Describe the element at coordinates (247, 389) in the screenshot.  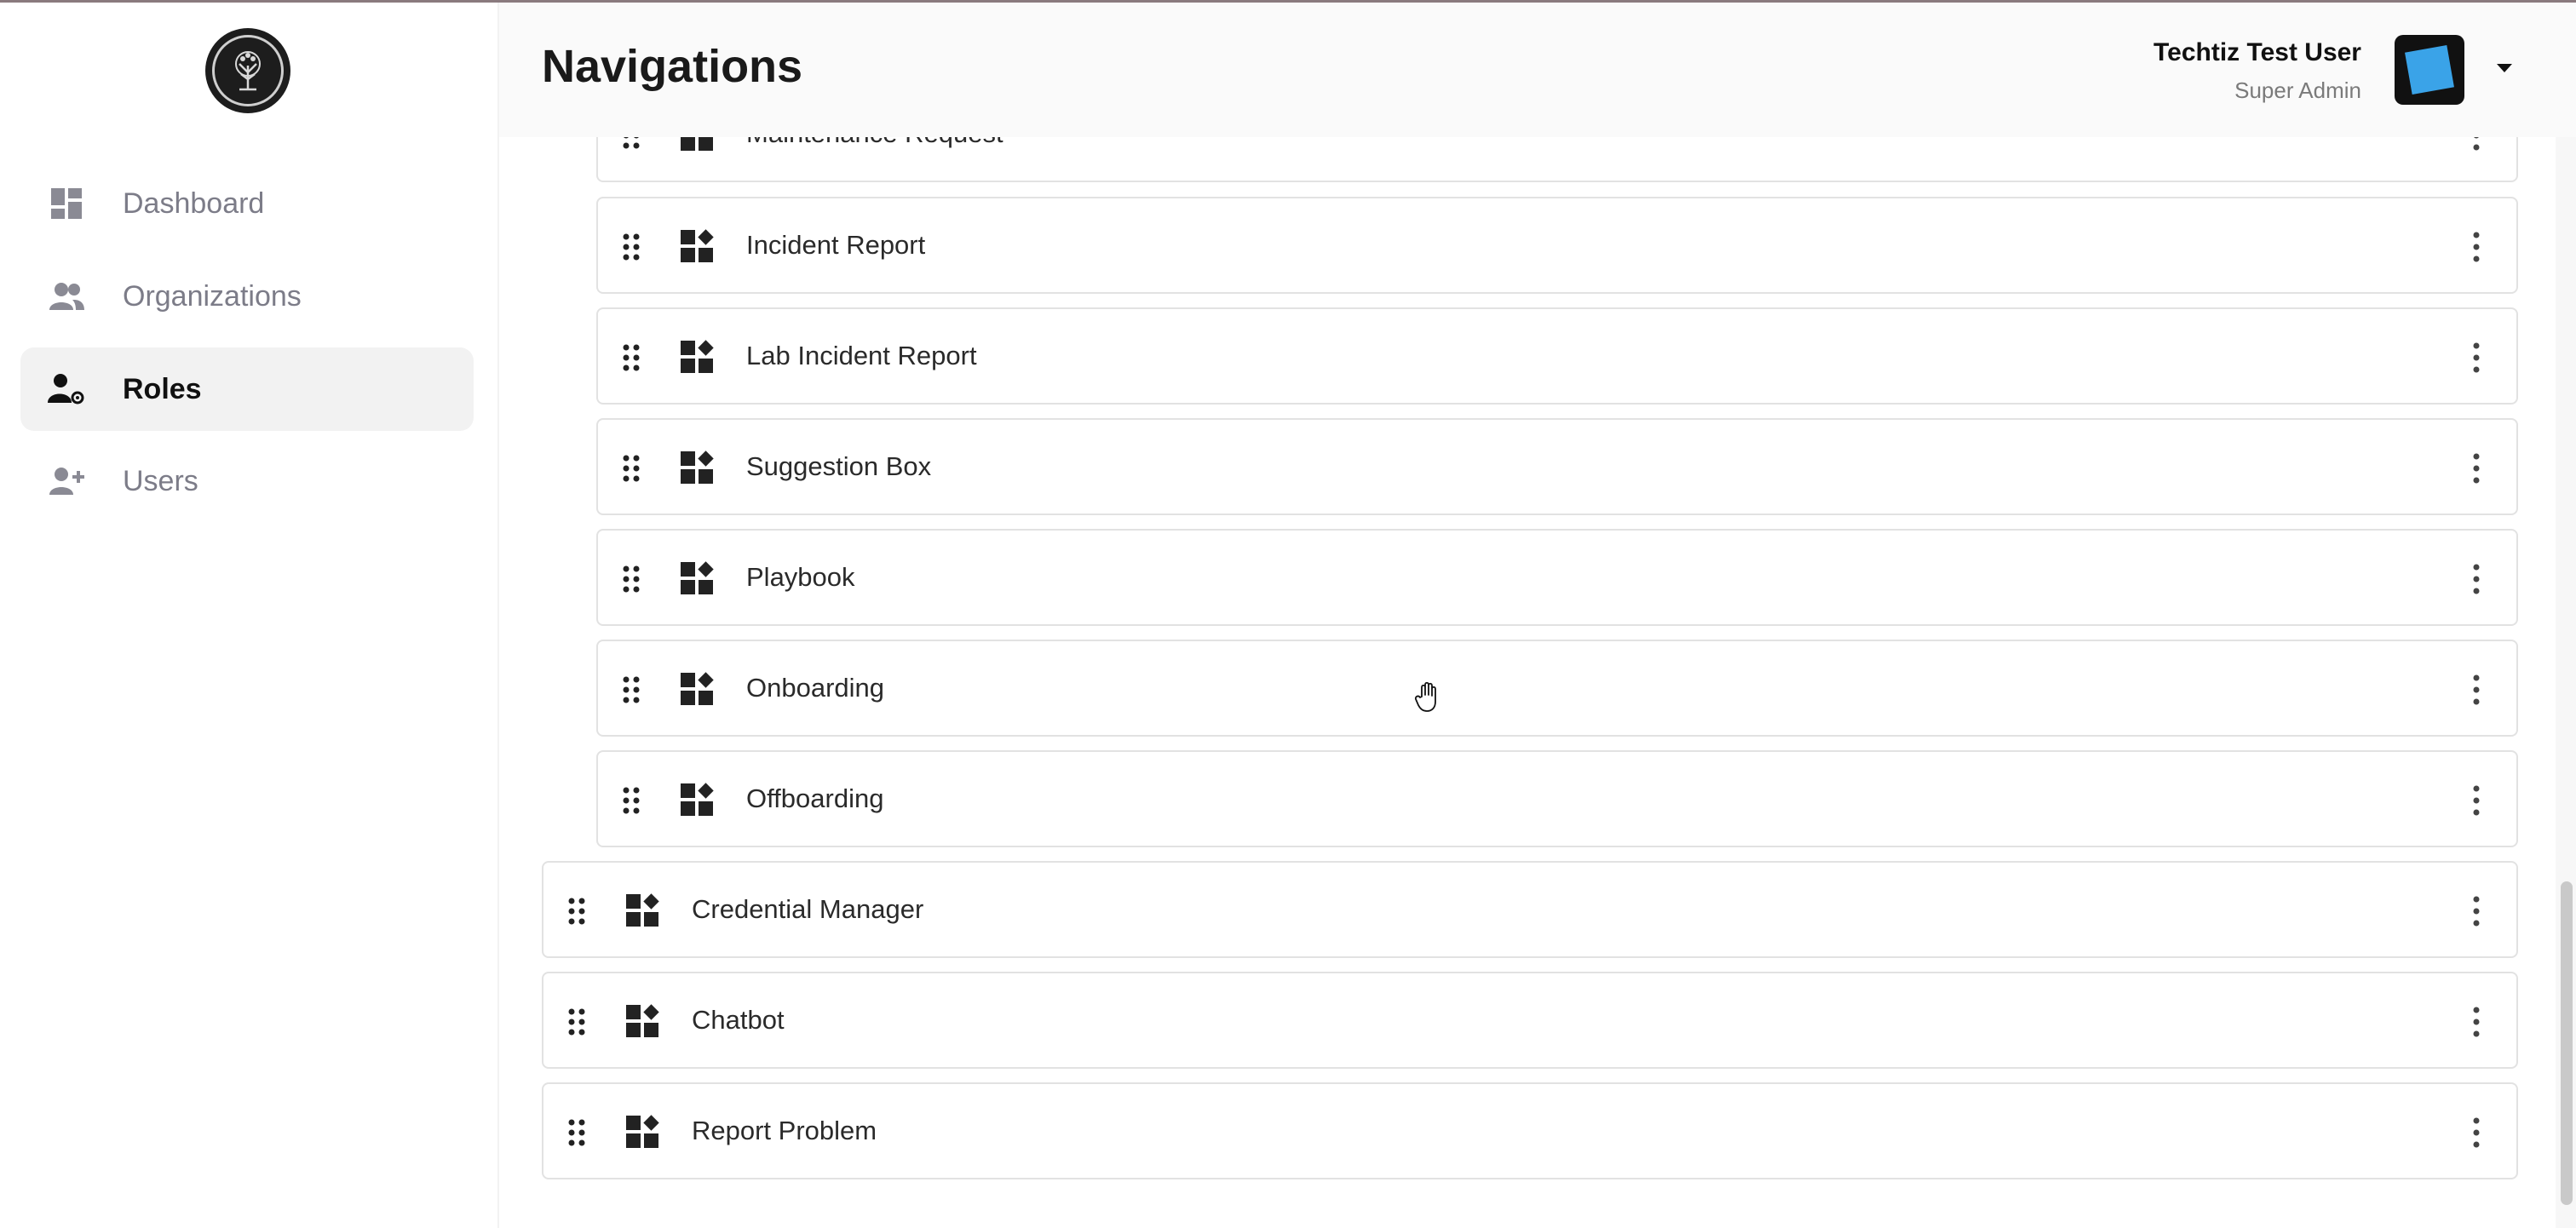
I see `sidebar-item-roles: Roles` at that location.